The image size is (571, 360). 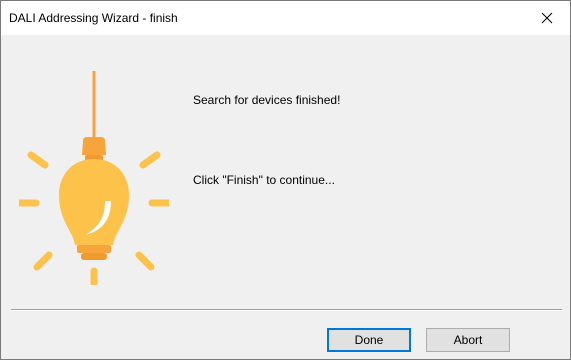 What do you see at coordinates (267, 100) in the screenshot?
I see `search-finished-message: Search for devices finished!` at bounding box center [267, 100].